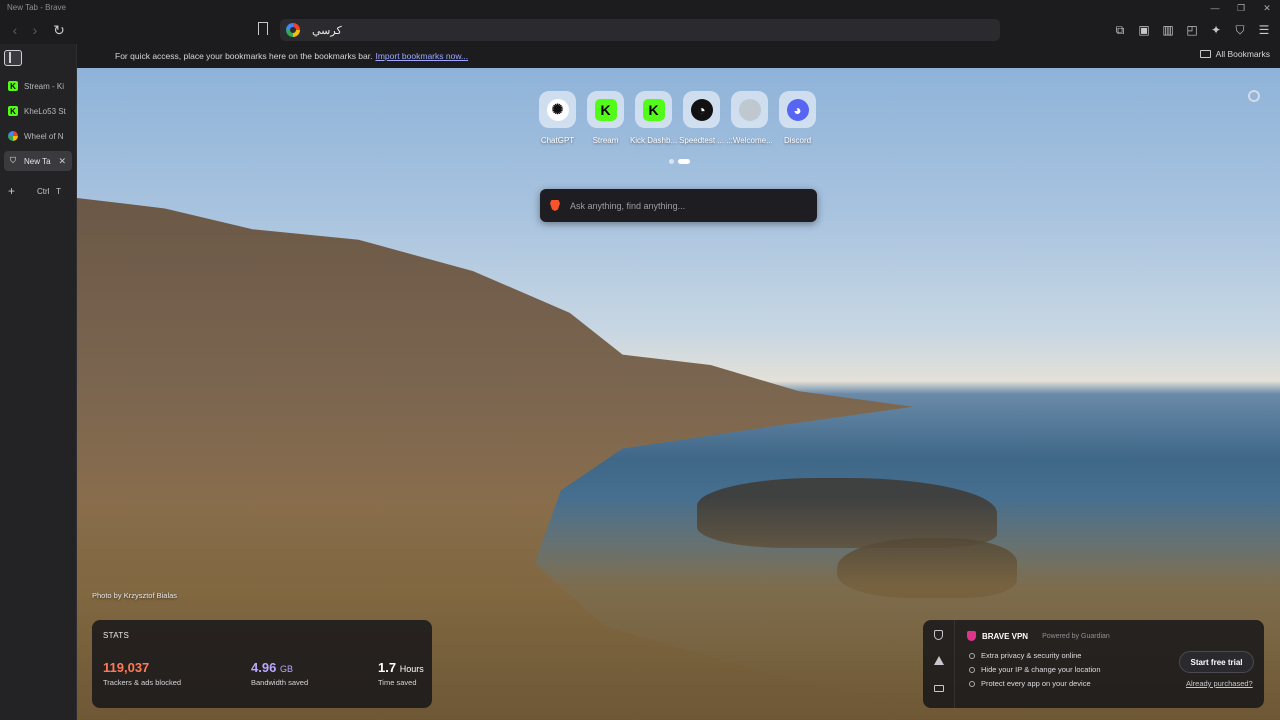 This screenshot has height=720, width=1280. What do you see at coordinates (1216, 30) in the screenshot?
I see `leo-icon: ✦` at bounding box center [1216, 30].